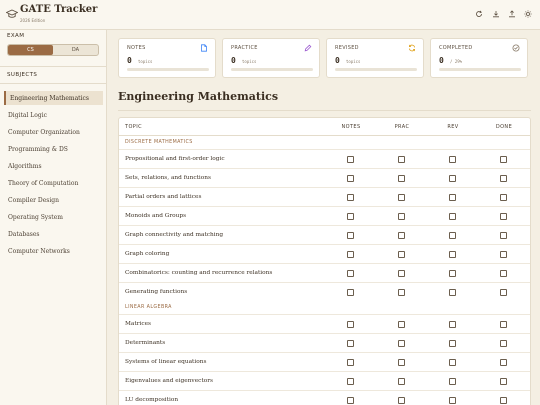 This screenshot has width=540, height=405. What do you see at coordinates (324, 135) in the screenshot?
I see `header-divider` at bounding box center [324, 135].